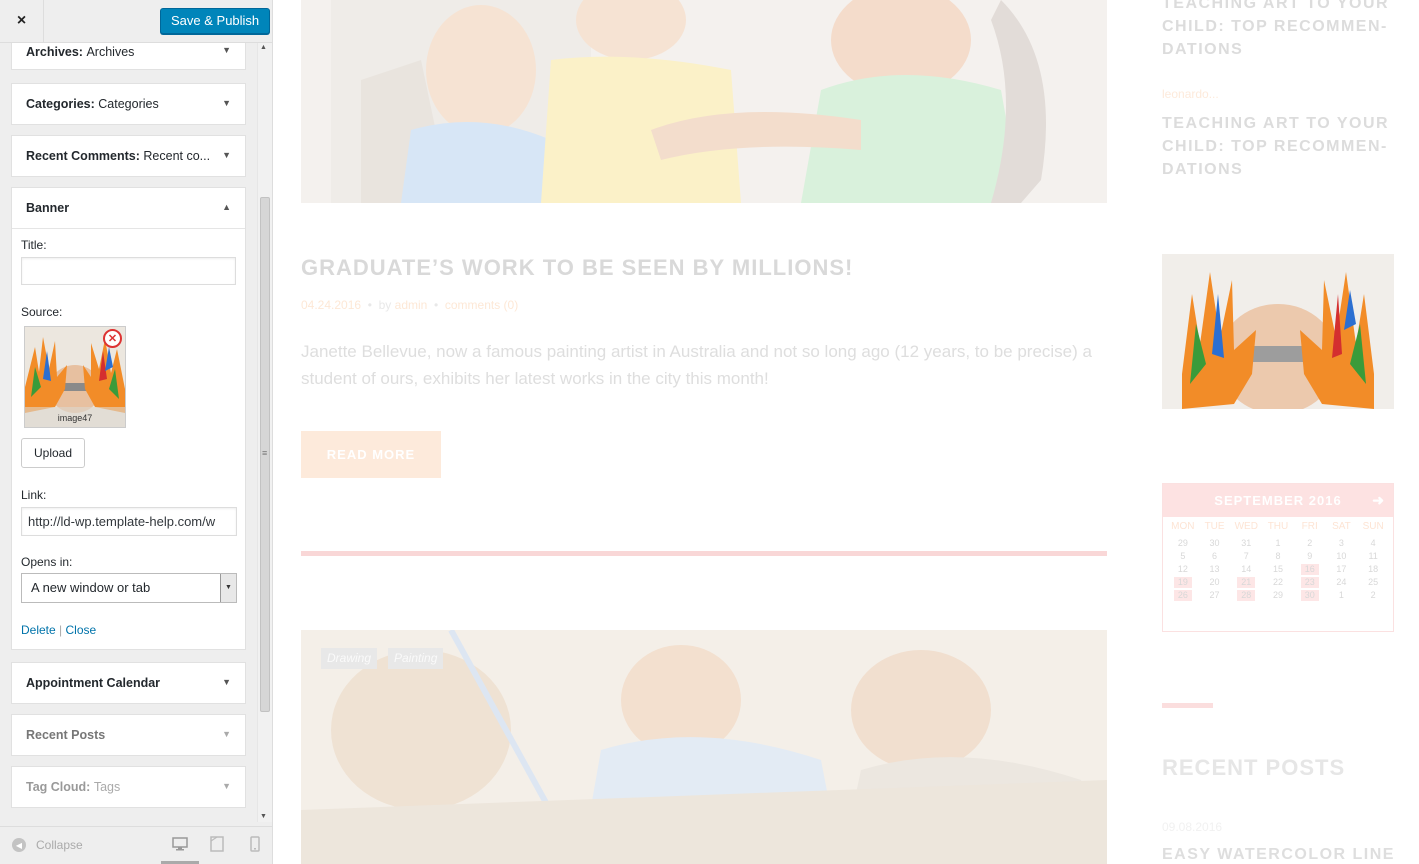 Image resolution: width=1419 pixels, height=864 pixels. I want to click on widget-type-label: Tag Cloud:, so click(58, 787).